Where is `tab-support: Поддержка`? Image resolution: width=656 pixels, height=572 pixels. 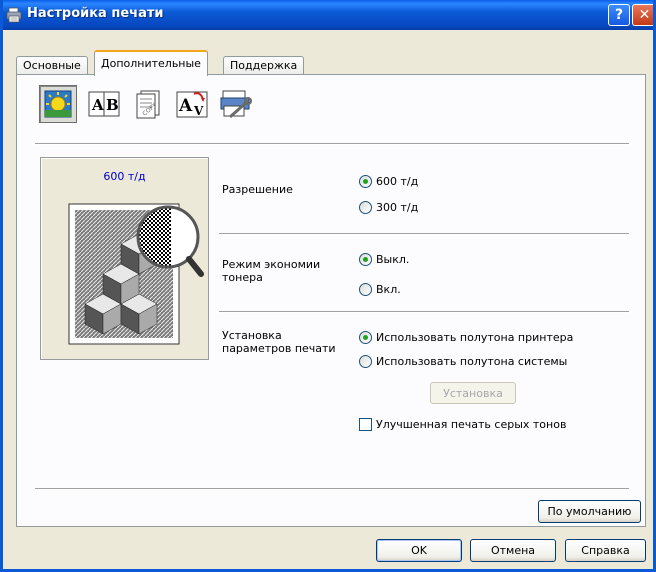
tab-support: Поддержка is located at coordinates (264, 65).